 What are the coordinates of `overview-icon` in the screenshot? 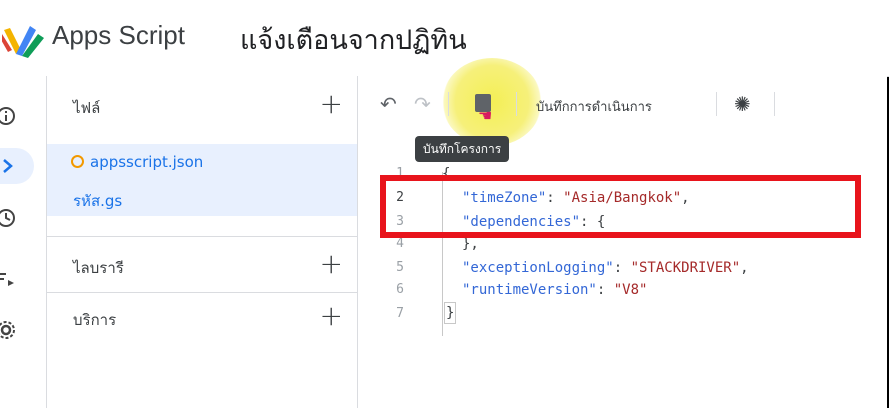 It's located at (14, 116).